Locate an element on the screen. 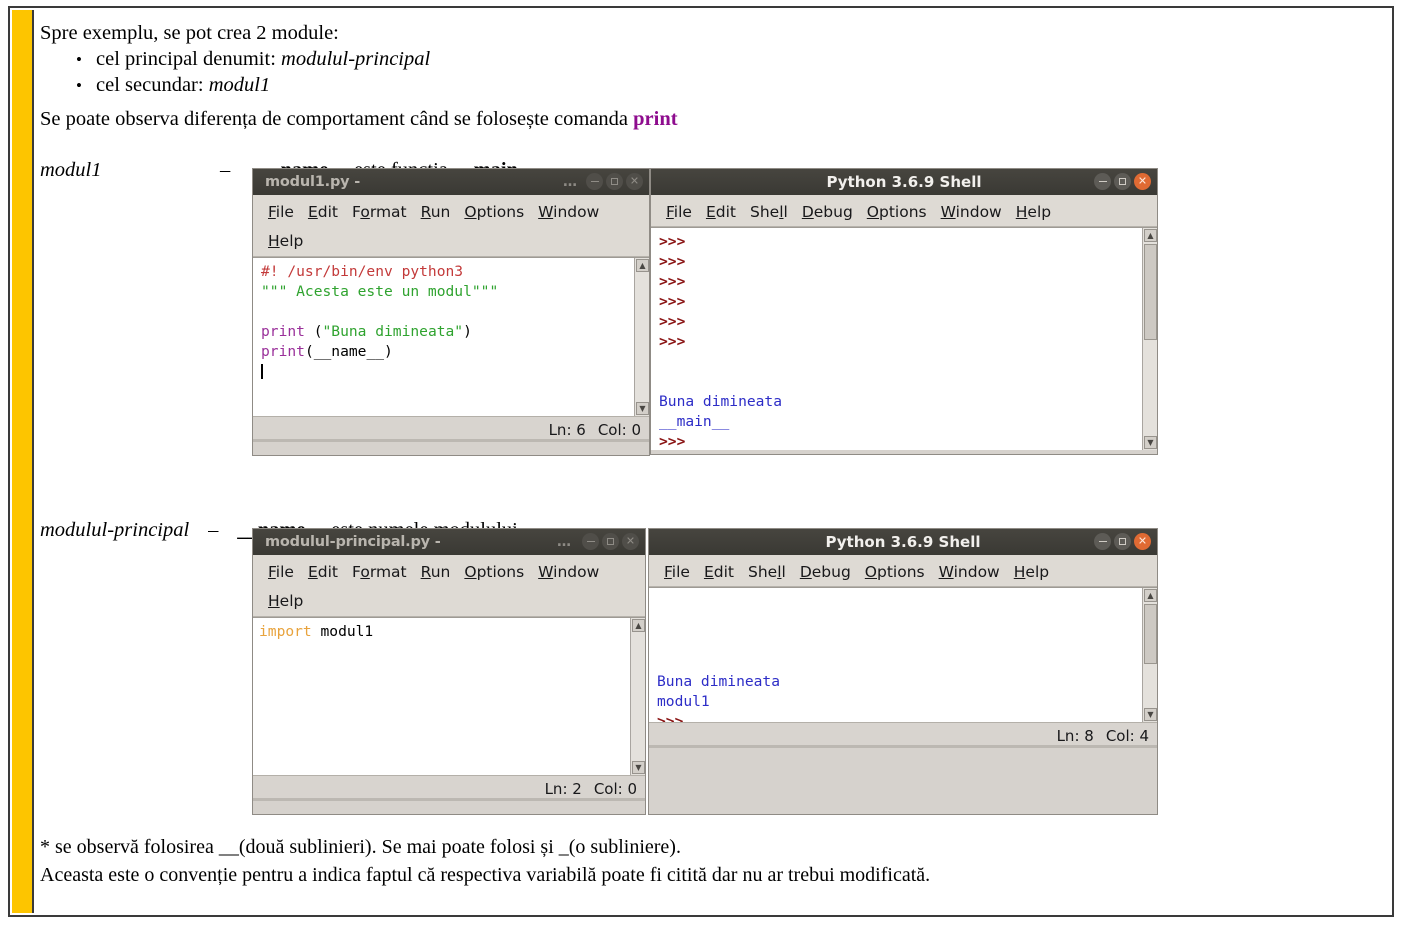 This screenshot has width=1403, height=929. editor1-window-controls: ✕ is located at coordinates (614, 181).